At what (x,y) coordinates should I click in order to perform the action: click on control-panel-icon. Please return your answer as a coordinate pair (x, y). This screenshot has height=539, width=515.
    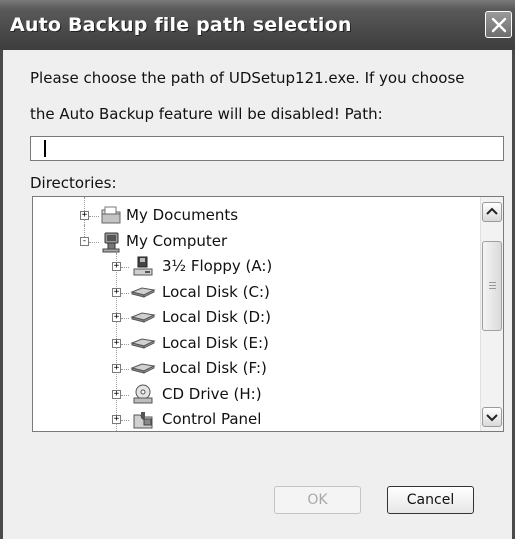
    Looking at the image, I should click on (143, 420).